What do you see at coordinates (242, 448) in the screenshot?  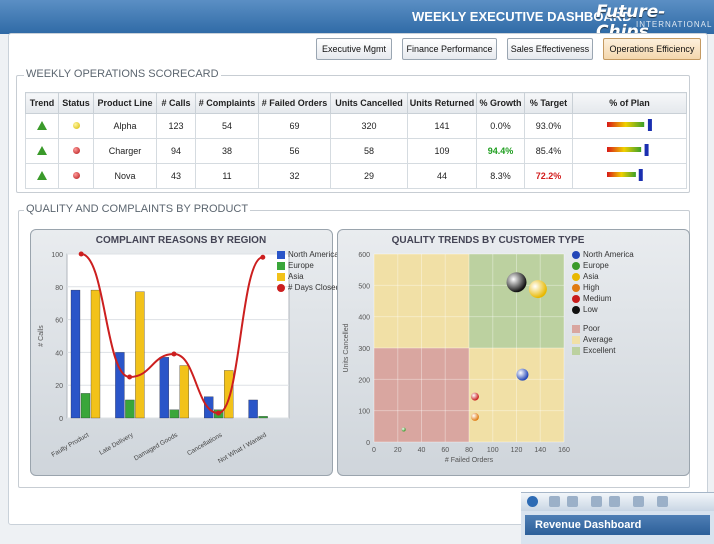 I see `x-tick-label: Not What I Wanted` at bounding box center [242, 448].